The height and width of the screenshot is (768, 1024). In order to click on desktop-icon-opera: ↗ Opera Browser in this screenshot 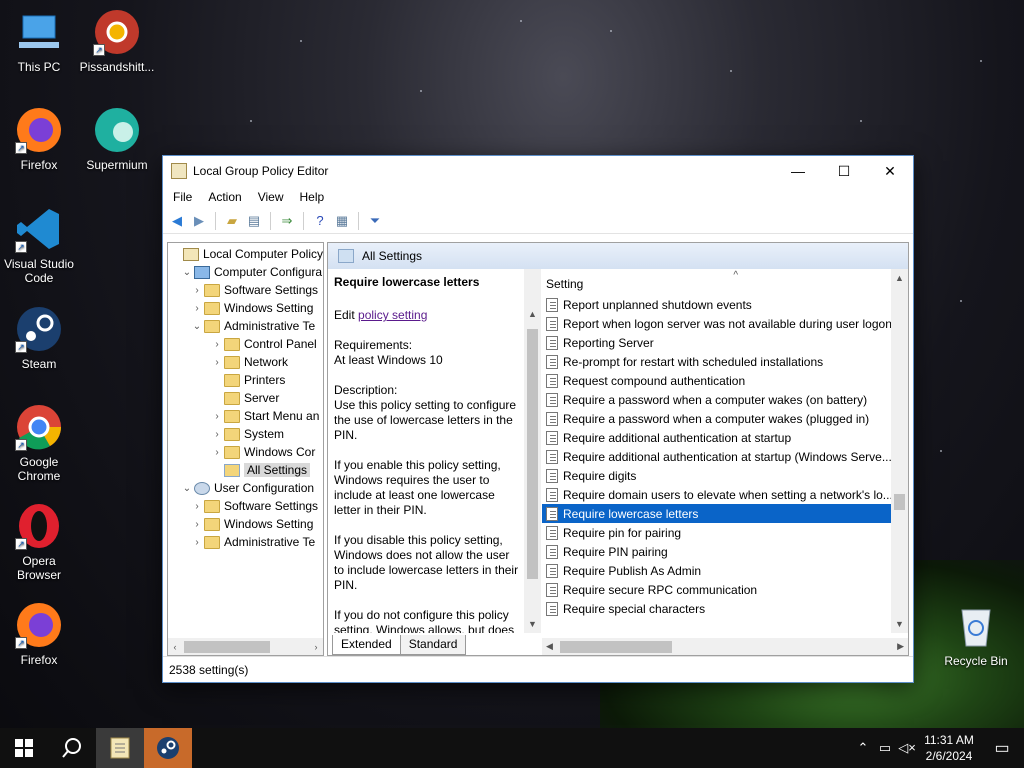, I will do `click(39, 542)`.